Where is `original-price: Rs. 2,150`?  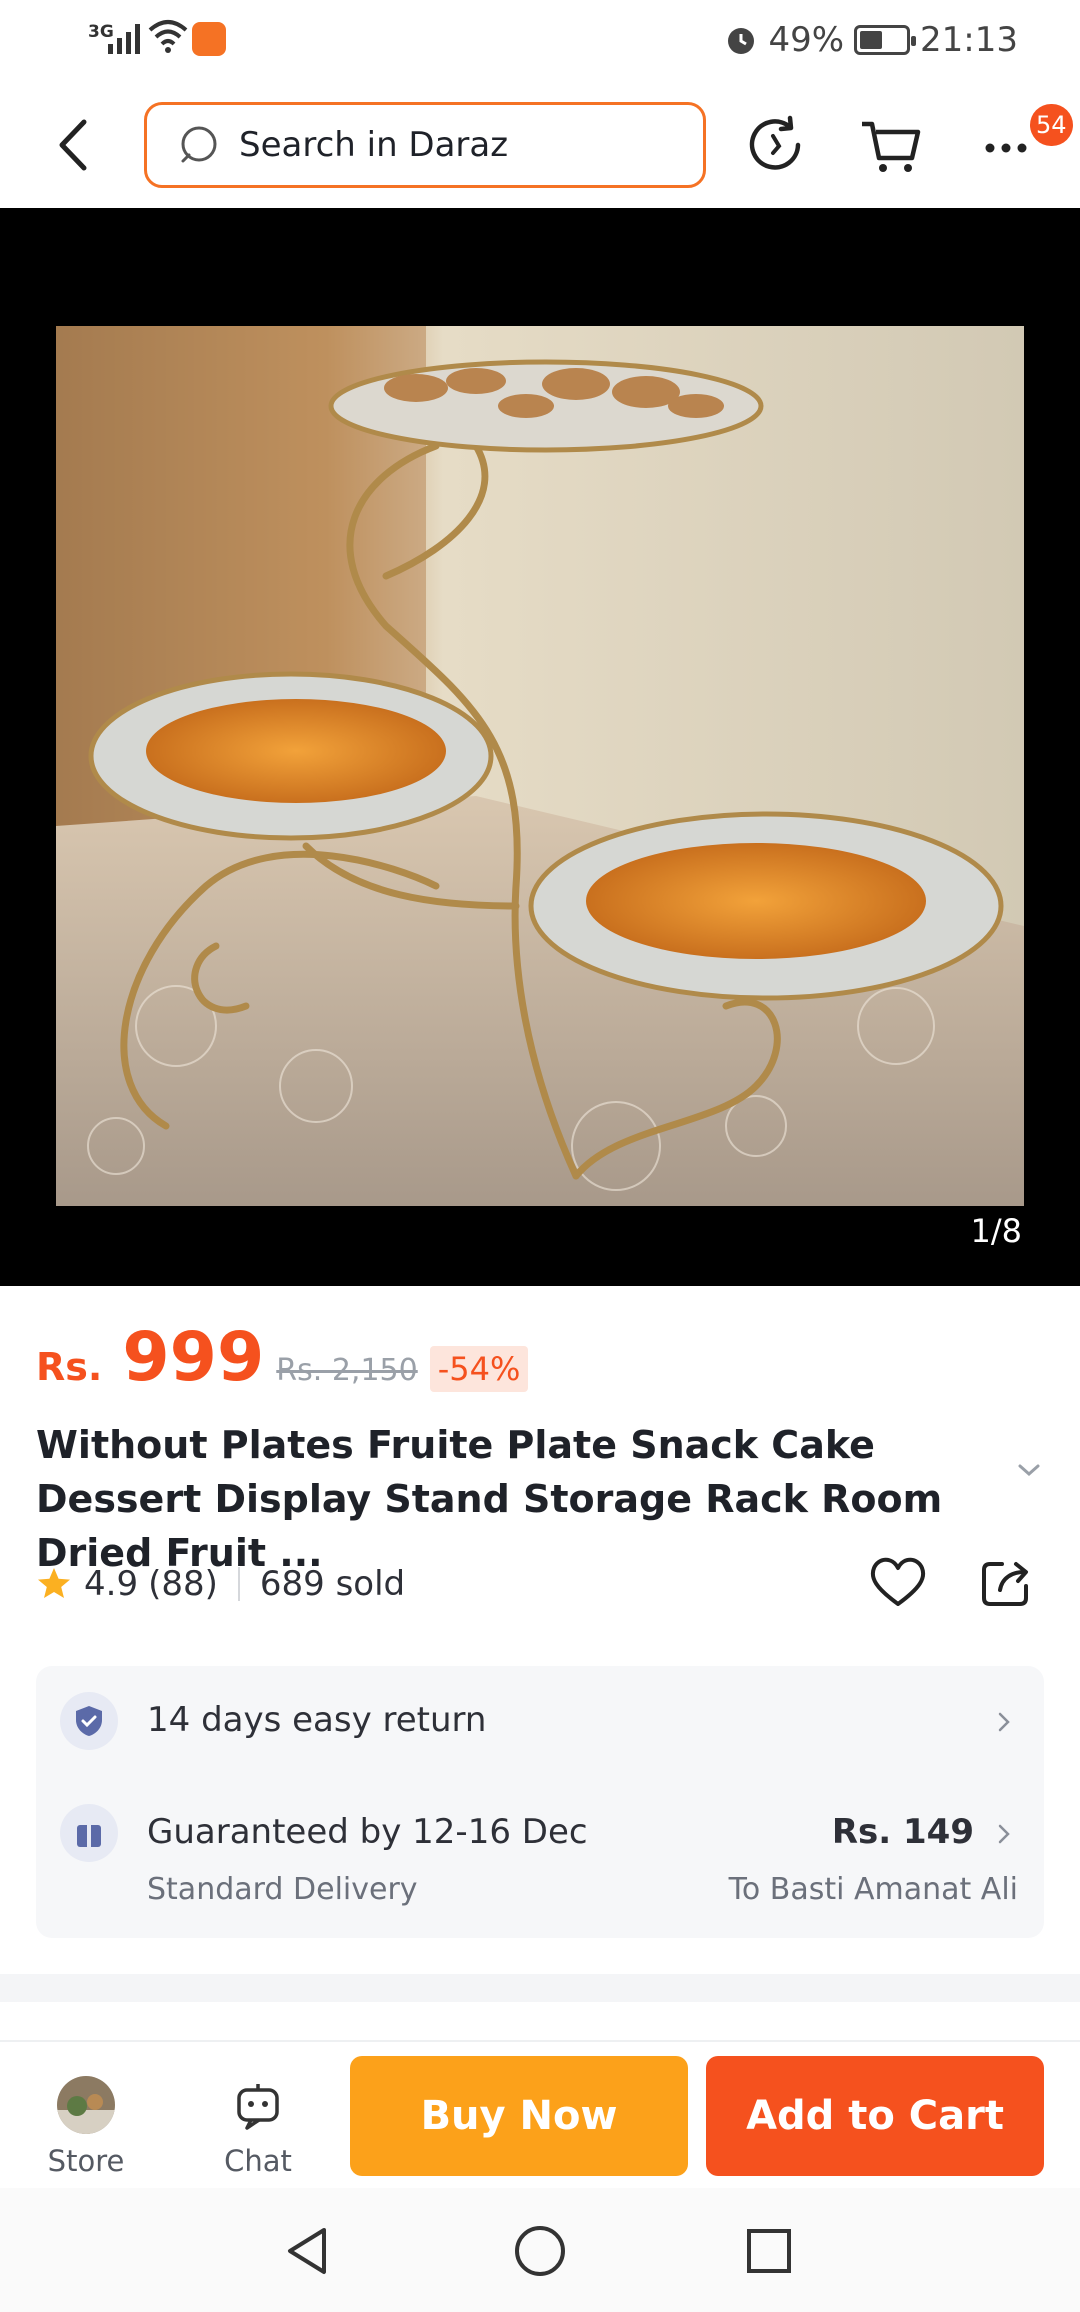
original-price: Rs. 2,150 is located at coordinates (347, 1370).